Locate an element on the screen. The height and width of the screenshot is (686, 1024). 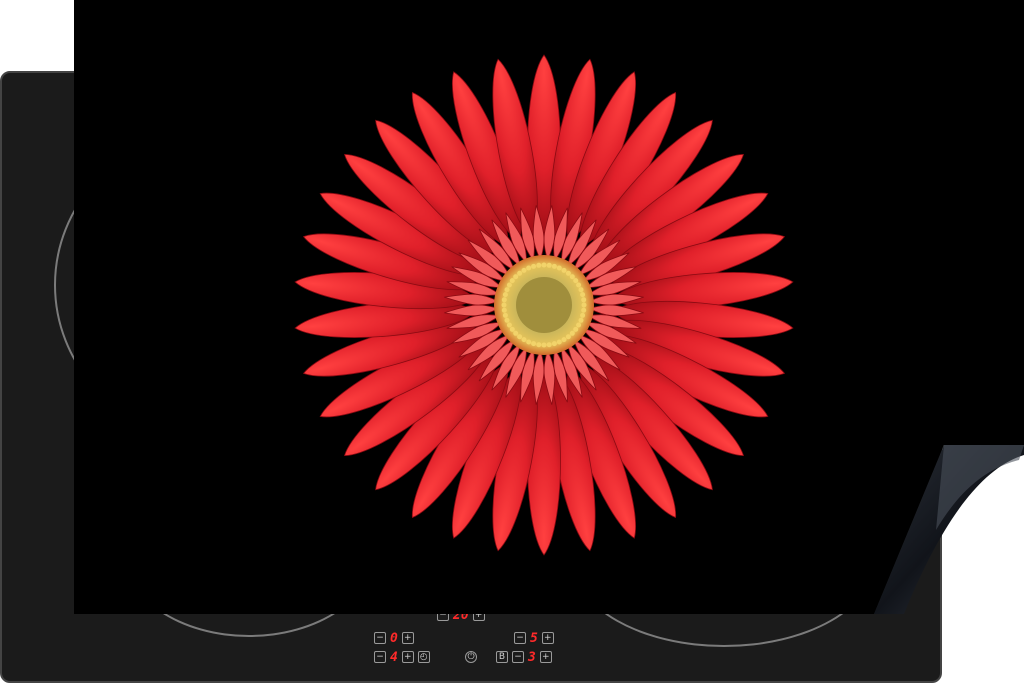
flower-core is located at coordinates (544, 305).